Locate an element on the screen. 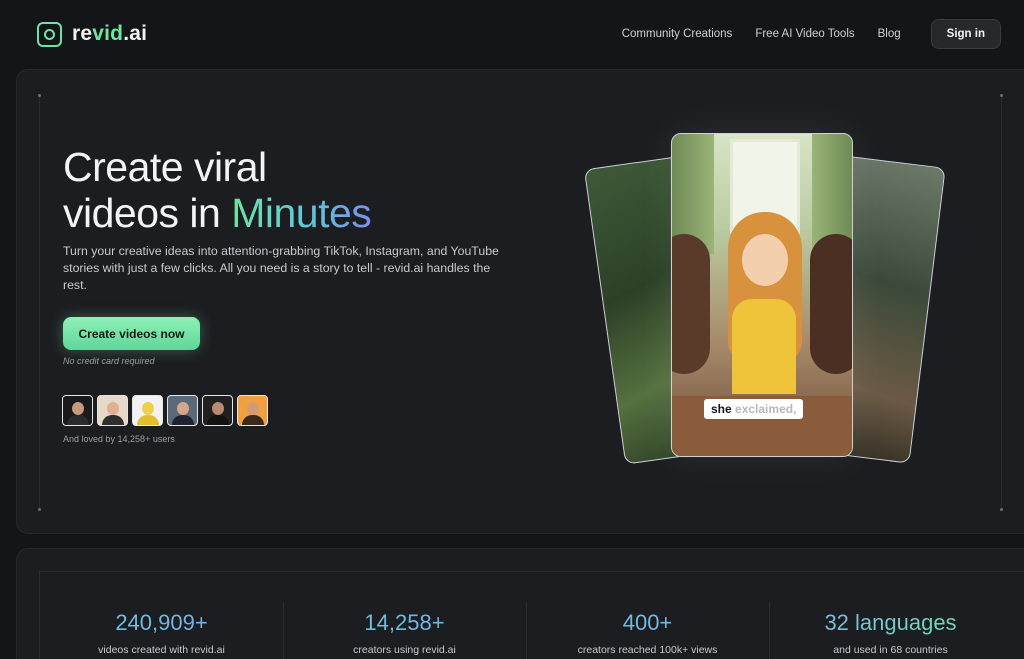 The width and height of the screenshot is (1024, 659). stat-videos-created: 240,909+ videos created with revid.ai is located at coordinates (161, 615).